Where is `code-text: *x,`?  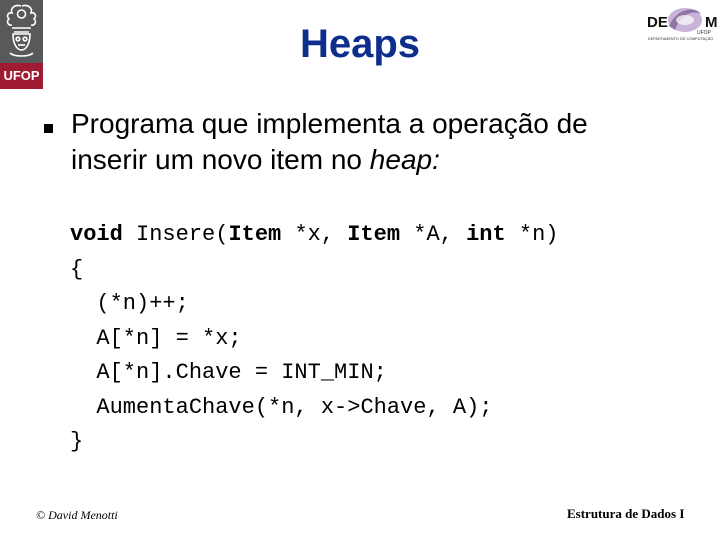
code-text: *x, is located at coordinates (314, 234).